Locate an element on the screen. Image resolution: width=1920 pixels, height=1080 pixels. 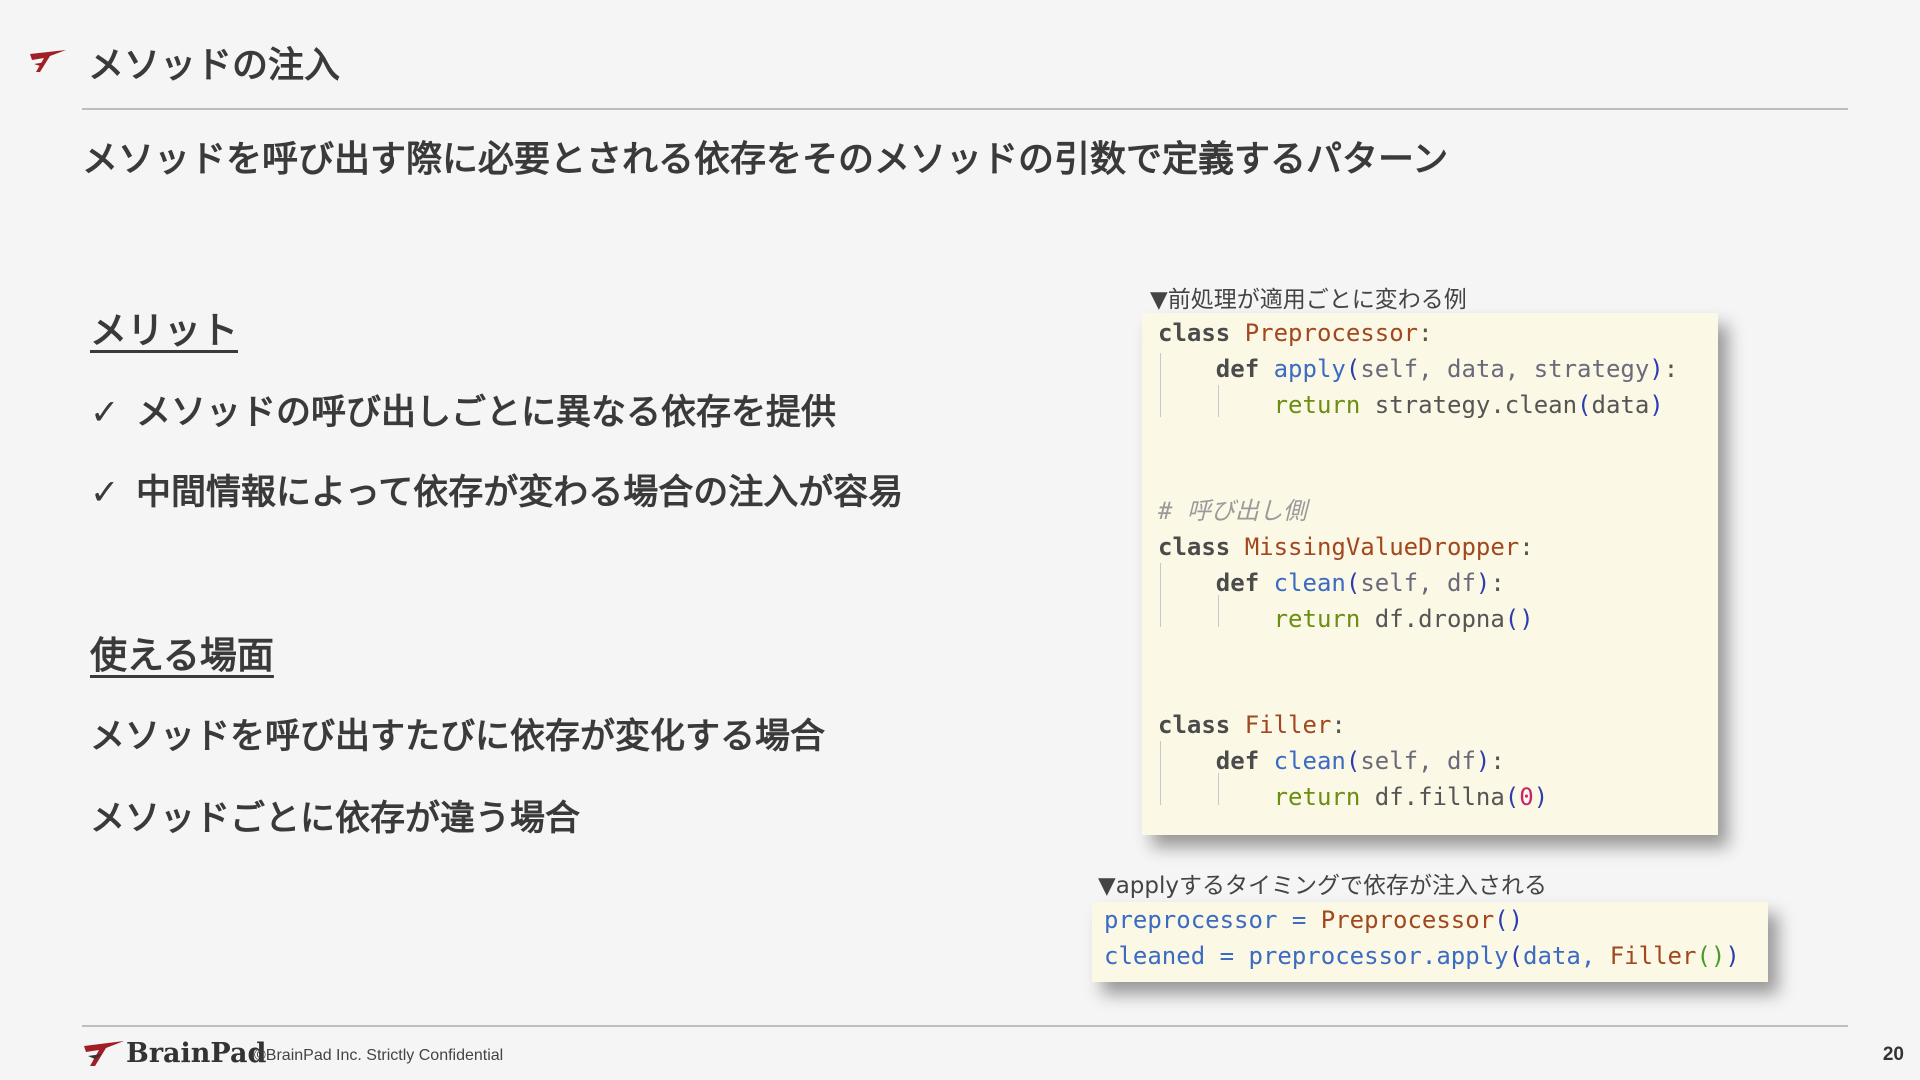
merit-item: ✓ メソッドの呼び出しごとに異なる依存を提供 is located at coordinates (463, 409).